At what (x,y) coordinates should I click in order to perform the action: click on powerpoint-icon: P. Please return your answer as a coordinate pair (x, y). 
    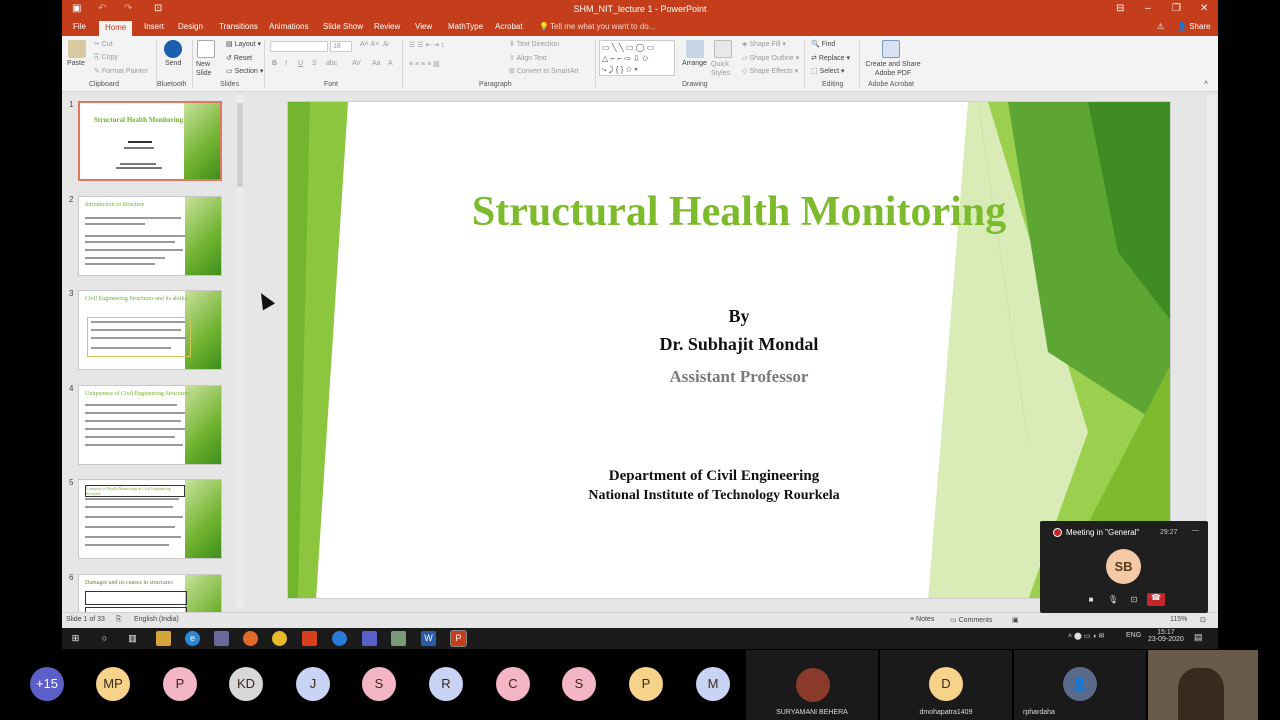
    Looking at the image, I should click on (458, 638).